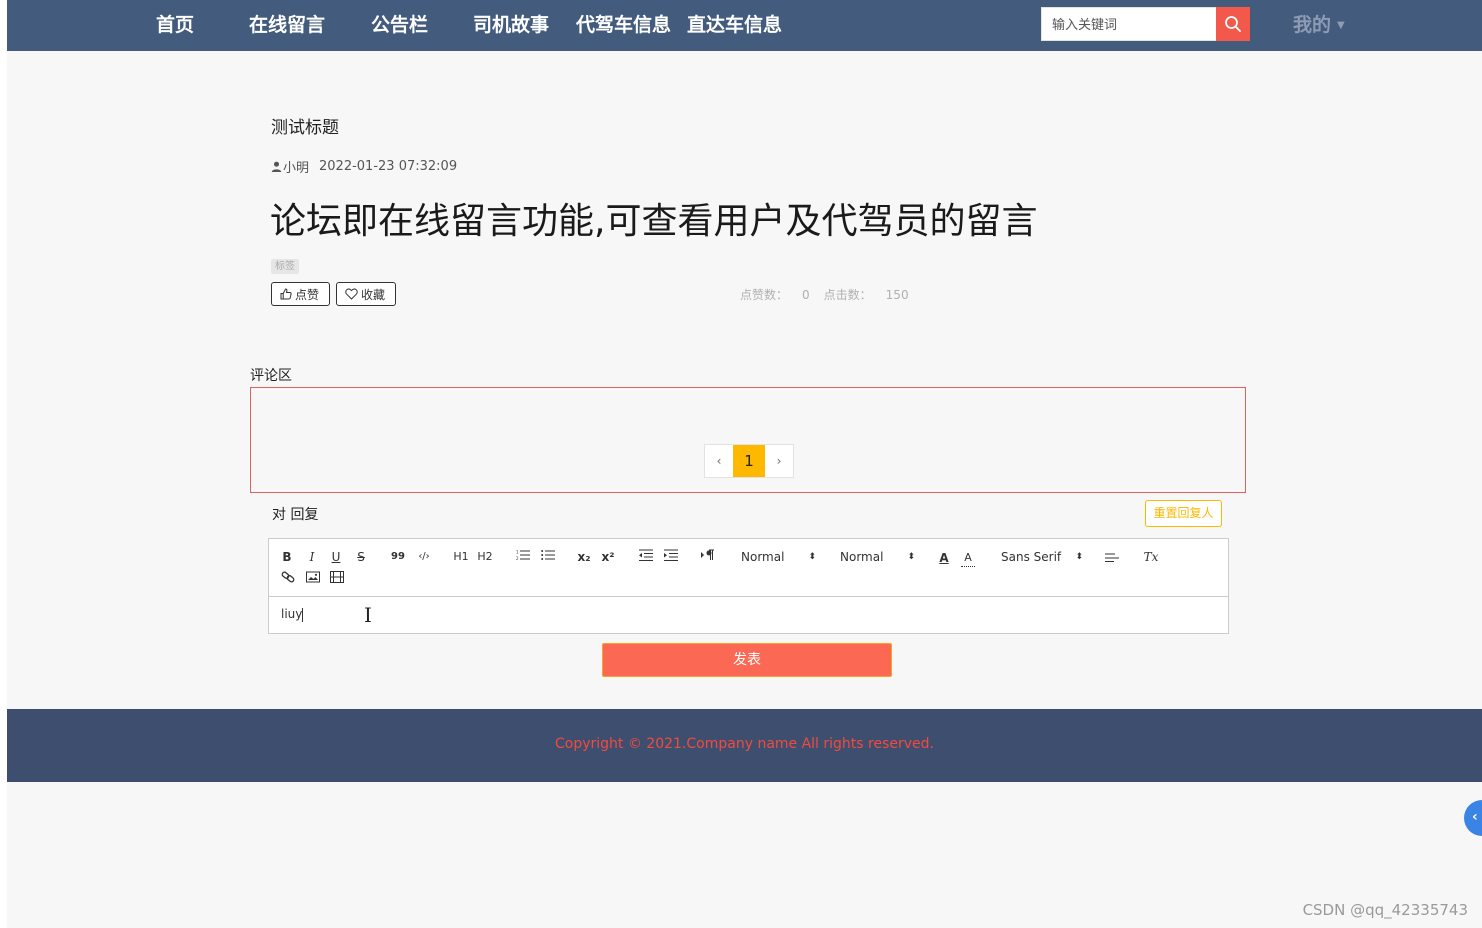 The height and width of the screenshot is (928, 1482). I want to click on editor-text: liuy, so click(292, 614).